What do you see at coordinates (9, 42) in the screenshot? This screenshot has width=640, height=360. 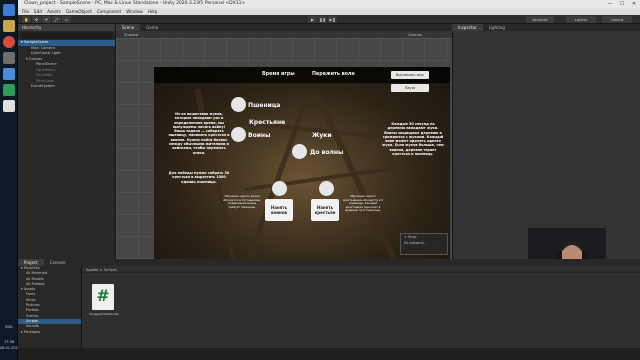 I see `browser-icon` at bounding box center [9, 42].